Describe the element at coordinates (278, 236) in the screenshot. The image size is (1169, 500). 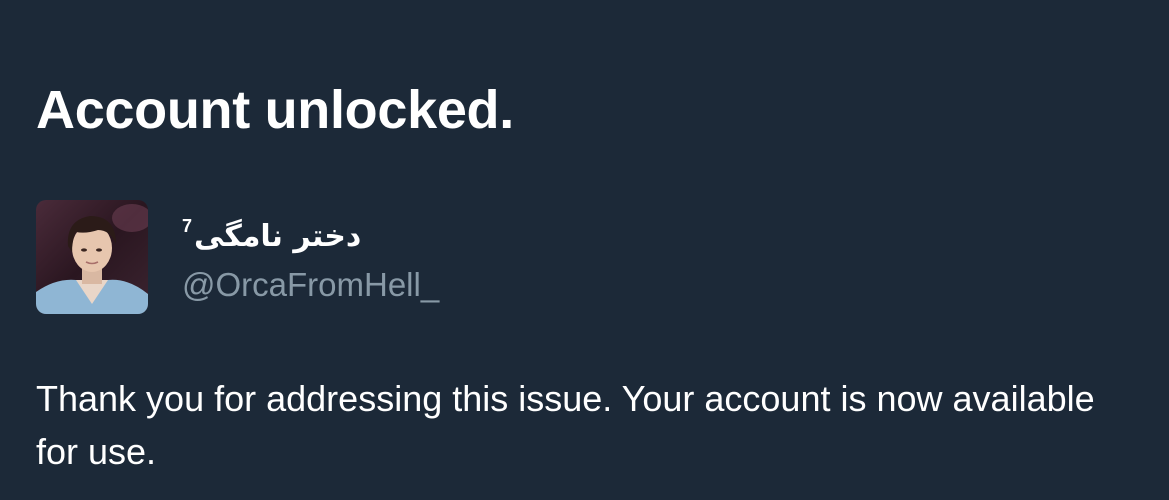
I see `display-name-text: دختر نامگی` at that location.